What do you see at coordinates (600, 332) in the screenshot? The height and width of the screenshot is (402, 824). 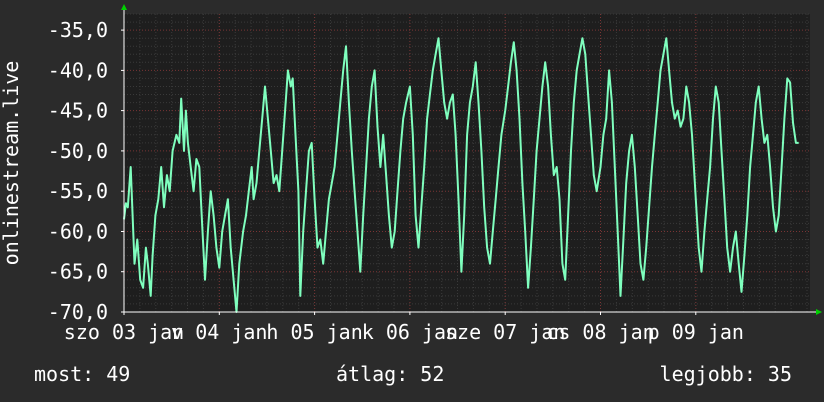 I see `x-tick-label: cs 08 jan` at bounding box center [600, 332].